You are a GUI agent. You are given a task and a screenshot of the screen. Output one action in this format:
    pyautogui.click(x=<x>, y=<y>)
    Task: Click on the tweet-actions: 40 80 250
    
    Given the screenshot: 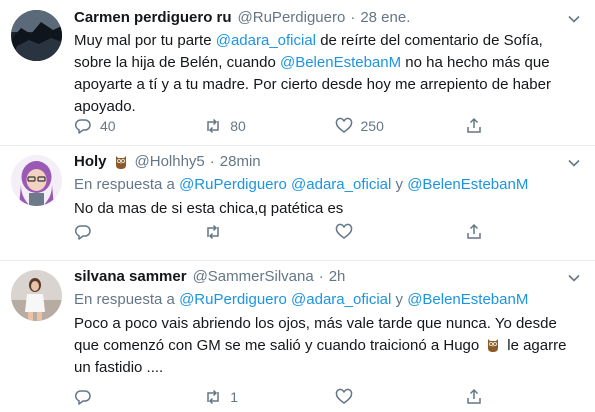 What is the action you would take?
    pyautogui.click(x=334, y=126)
    